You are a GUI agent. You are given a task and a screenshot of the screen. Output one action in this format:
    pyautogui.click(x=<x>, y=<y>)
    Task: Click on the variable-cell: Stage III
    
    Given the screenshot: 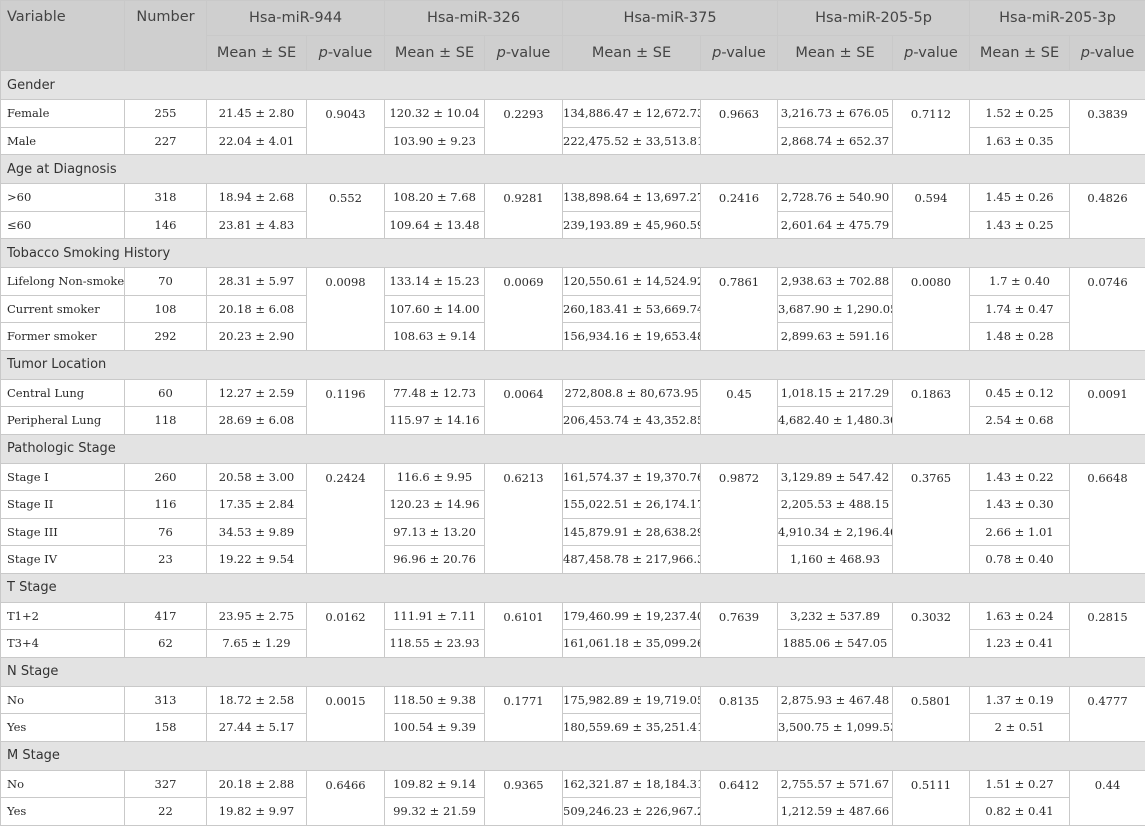 What is the action you would take?
    pyautogui.click(x=62, y=531)
    